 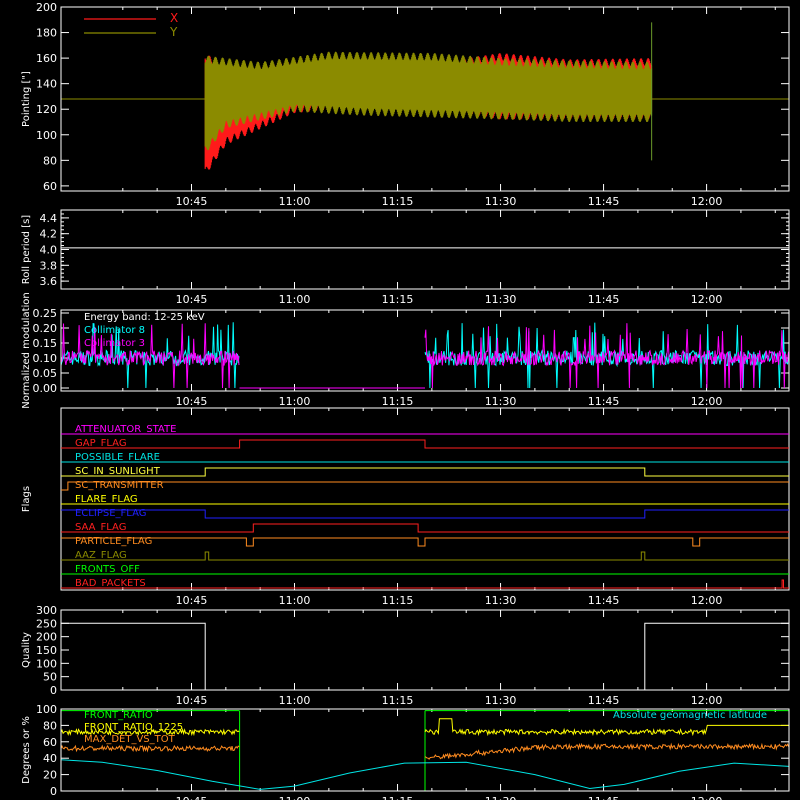 What do you see at coordinates (424, 355) in the screenshot?
I see `collimator-8-line` at bounding box center [424, 355].